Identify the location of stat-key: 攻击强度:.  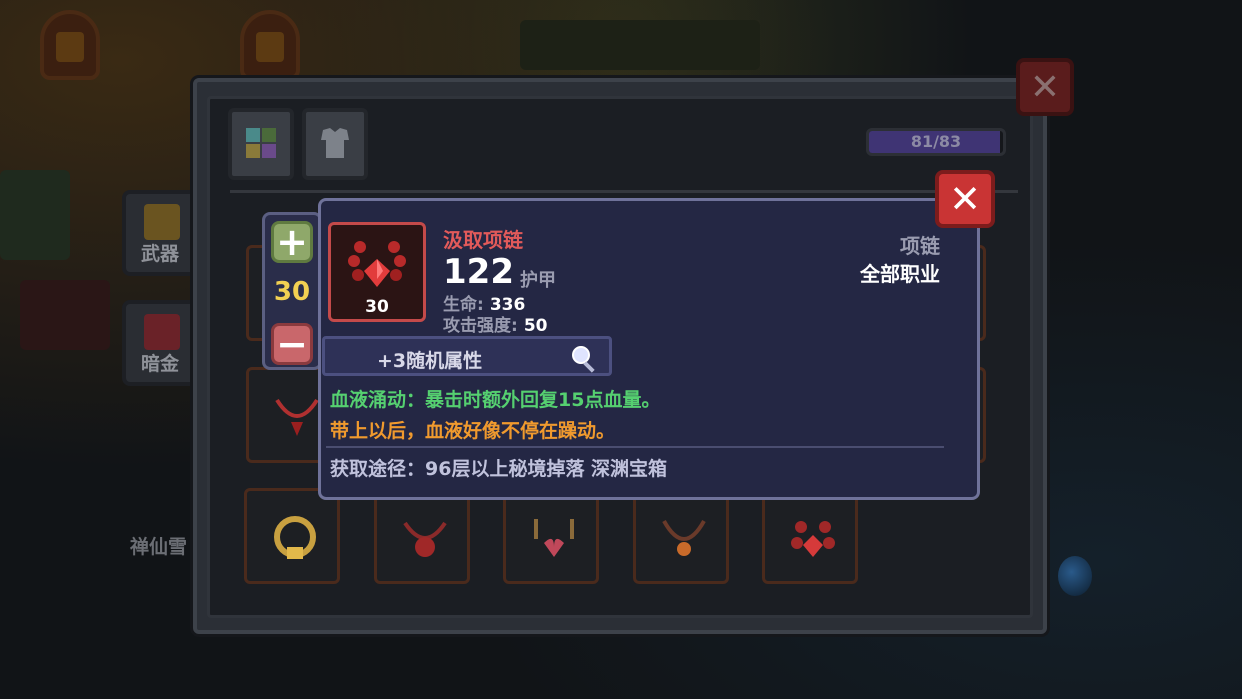
(480, 326).